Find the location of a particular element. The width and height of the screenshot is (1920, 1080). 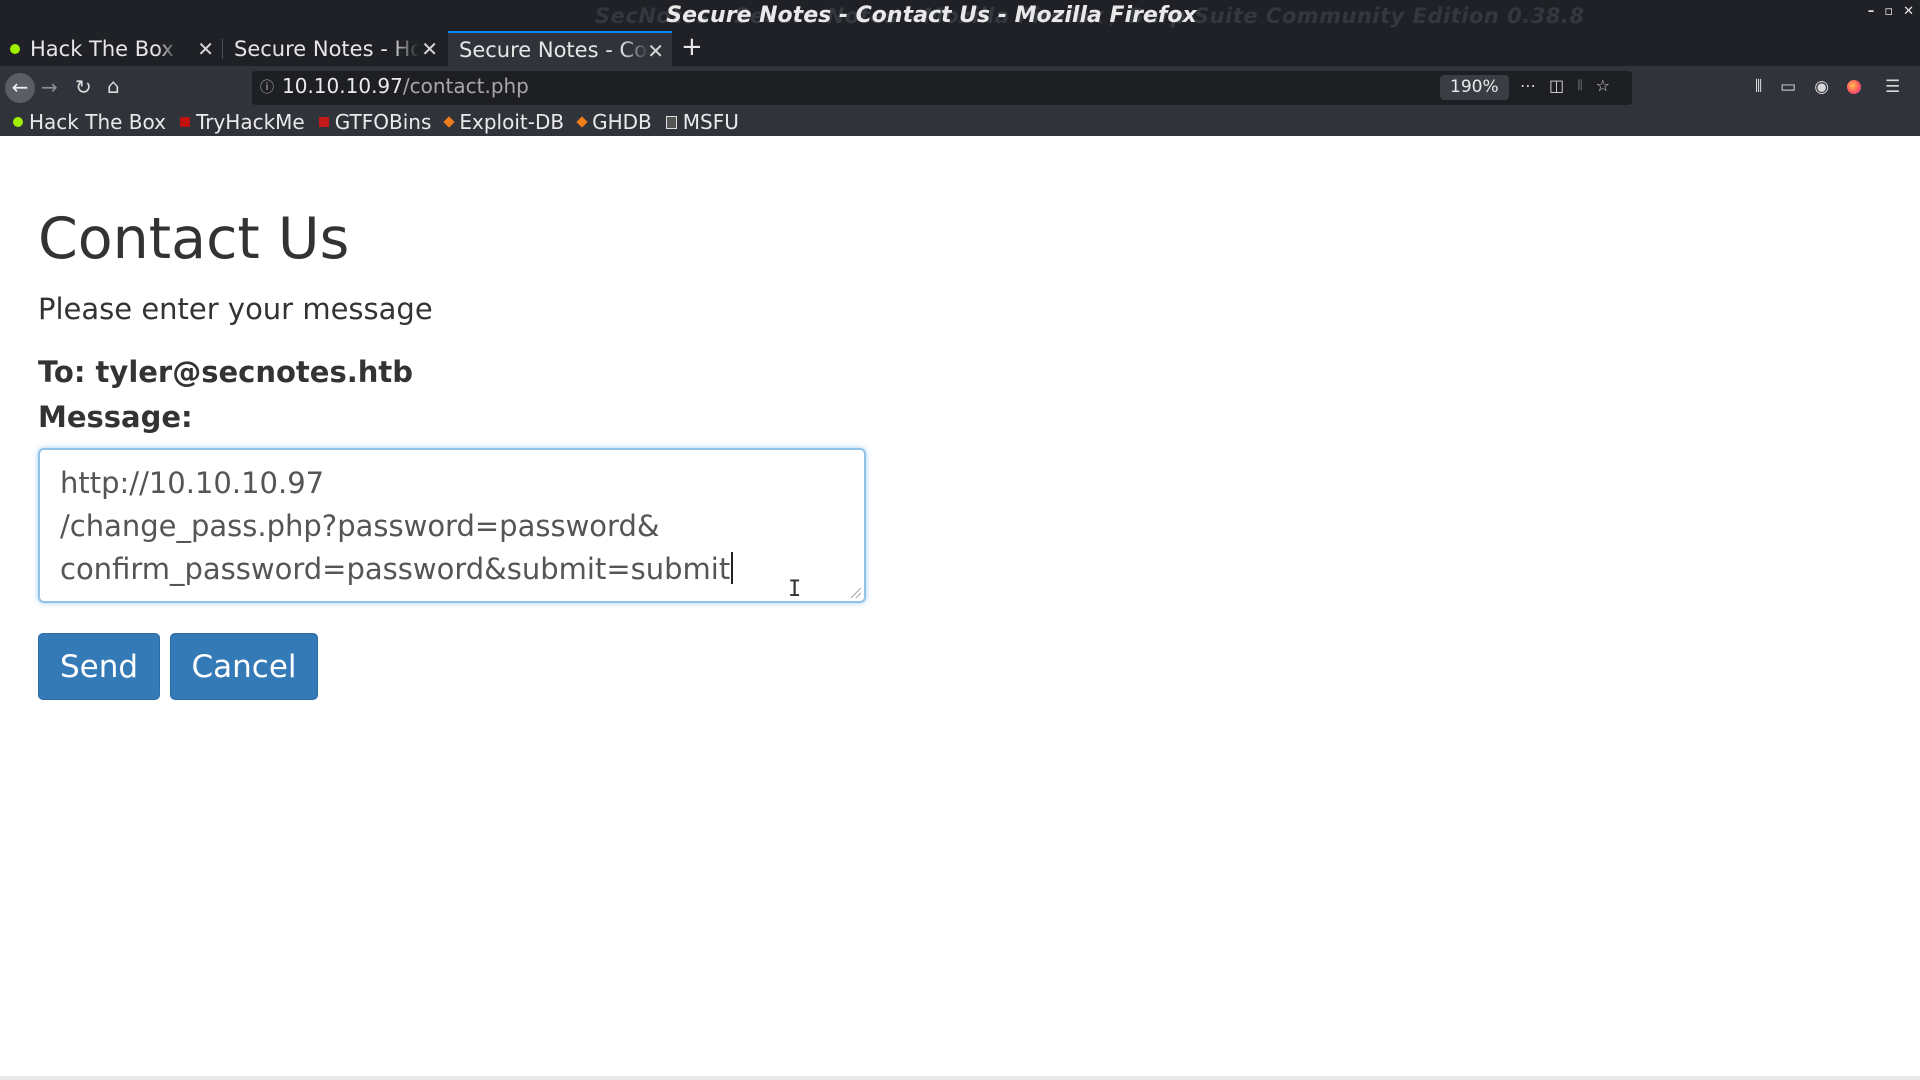

minimize-icon: – is located at coordinates (1871, 11).